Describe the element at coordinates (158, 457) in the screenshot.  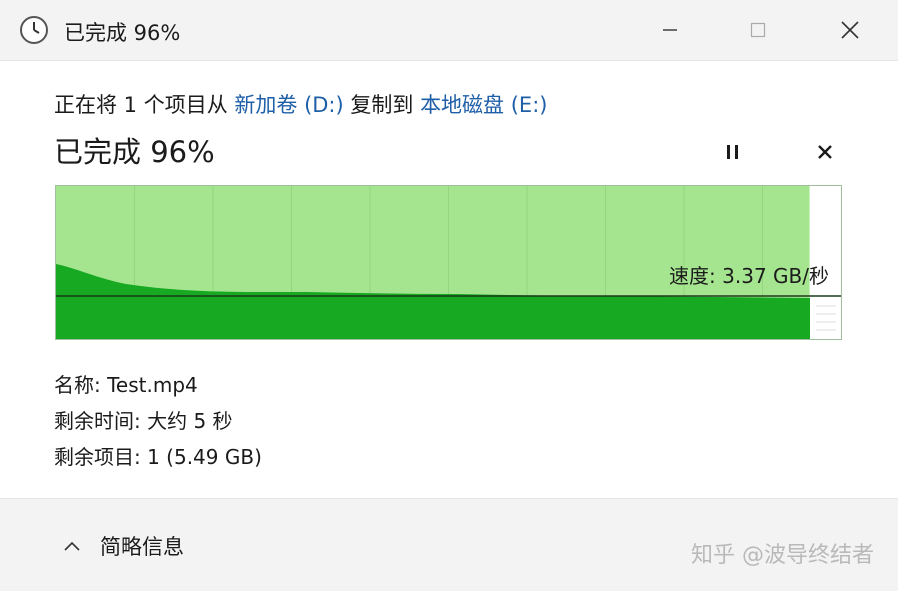
I see `items-remaining: 剩余项目: 1 (5.49 GB)` at that location.